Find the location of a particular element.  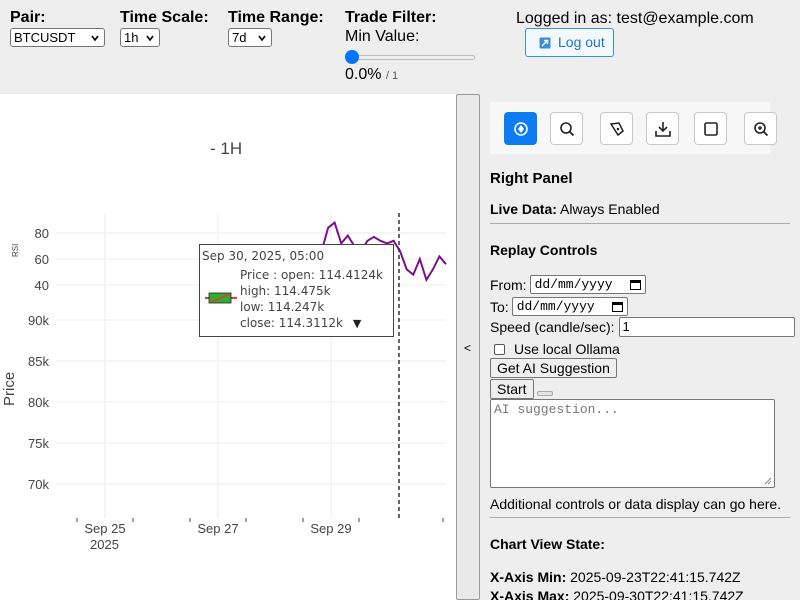

tooltip-low: low: 114.247k is located at coordinates (282, 307).